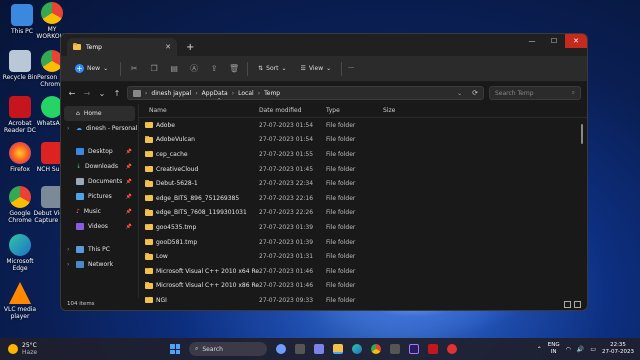  What do you see at coordinates (20, 301) in the screenshot?
I see `desktop-icon-vlc: VLC media player` at bounding box center [20, 301].